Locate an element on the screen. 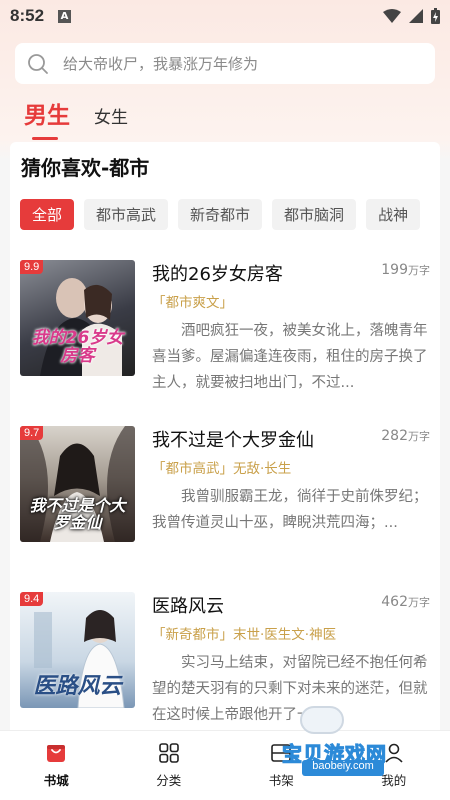  grid-category-icon is located at coordinates (168, 753).